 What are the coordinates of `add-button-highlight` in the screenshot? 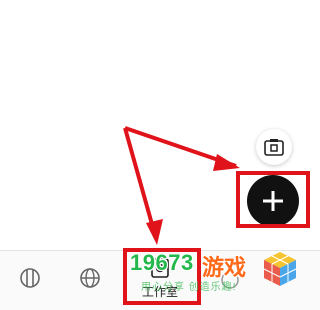 It's located at (273, 199).